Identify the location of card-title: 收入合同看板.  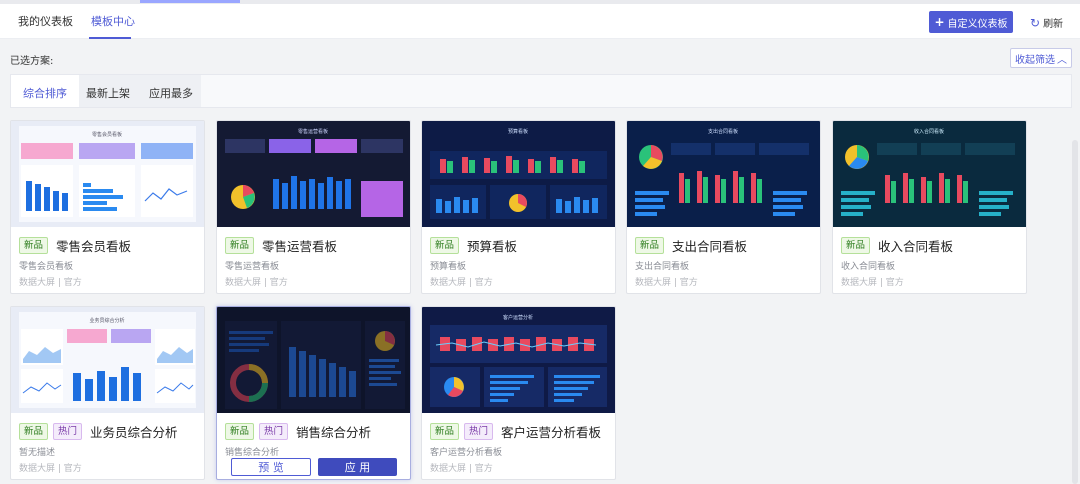
(916, 246).